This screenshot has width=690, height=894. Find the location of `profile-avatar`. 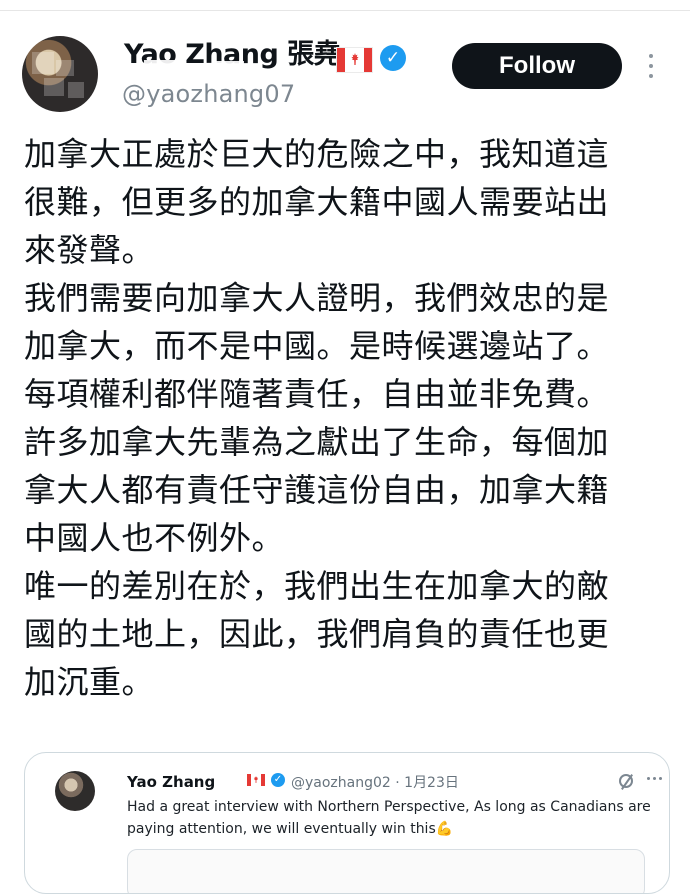

profile-avatar is located at coordinates (60, 74).